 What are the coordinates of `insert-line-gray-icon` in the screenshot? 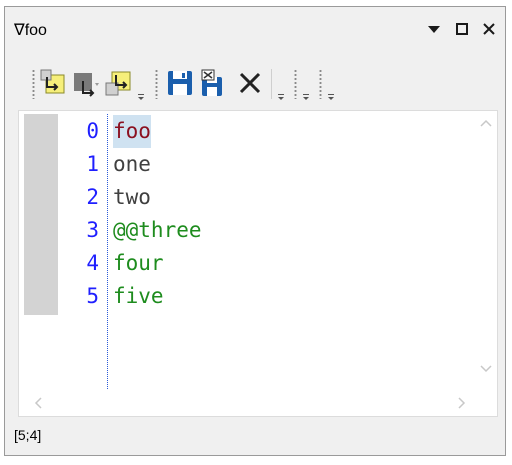 It's located at (86, 83).